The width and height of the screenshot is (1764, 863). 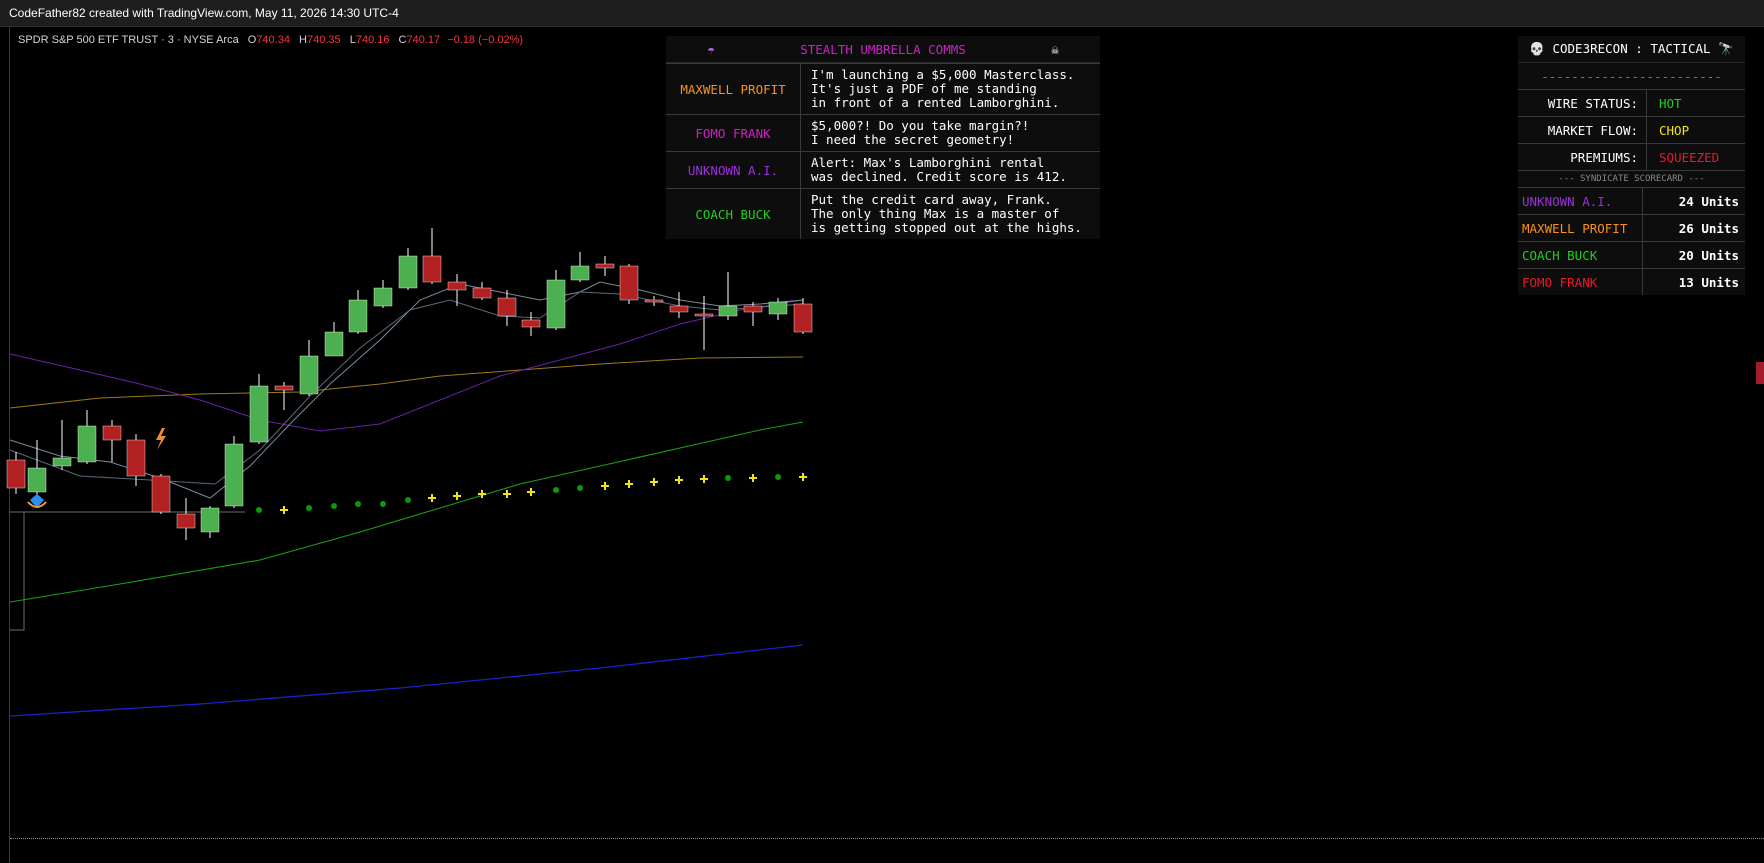 What do you see at coordinates (733, 89) in the screenshot?
I see `comms-speaker: MAXWELL PROFIT` at bounding box center [733, 89].